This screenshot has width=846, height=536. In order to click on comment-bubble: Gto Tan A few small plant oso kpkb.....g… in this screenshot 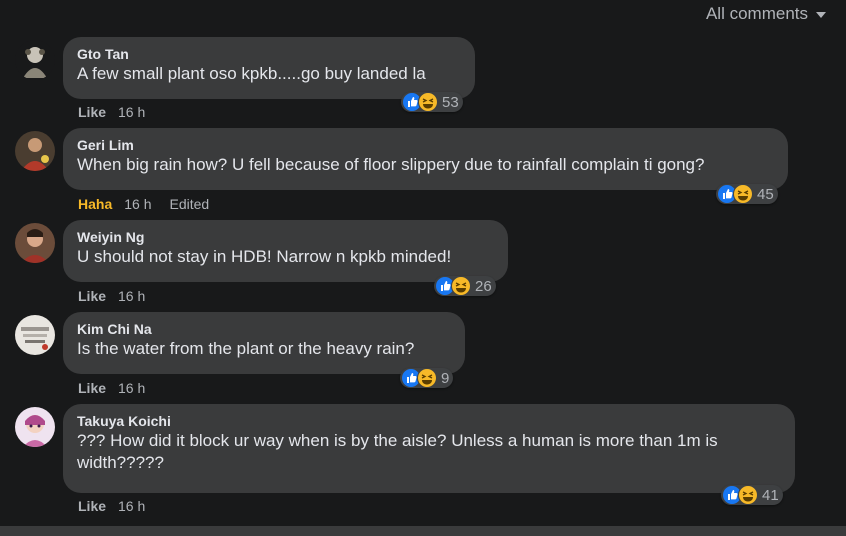, I will do `click(269, 68)`.